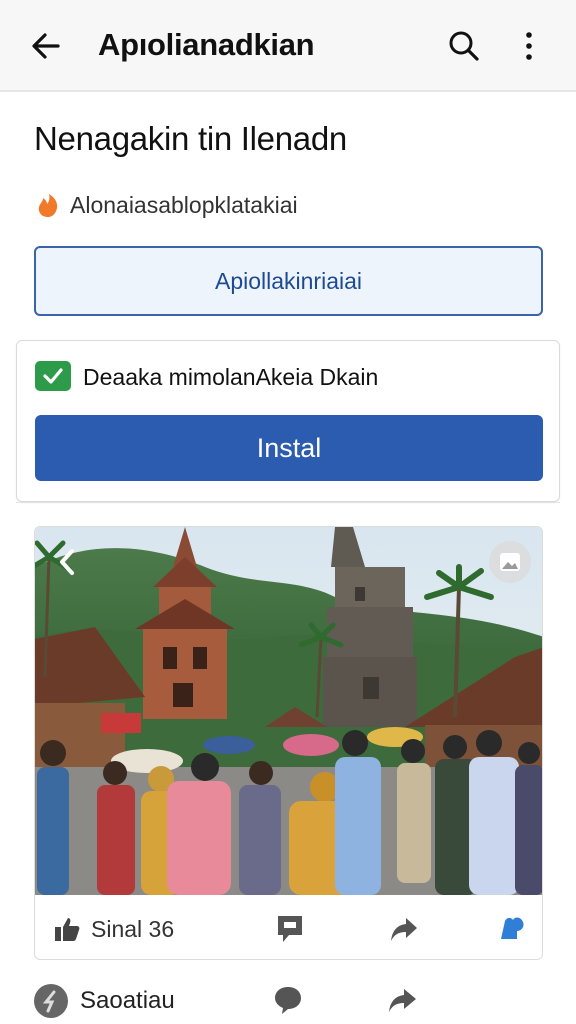 This screenshot has width=576, height=1024. I want to click on flame-icon, so click(48, 205).